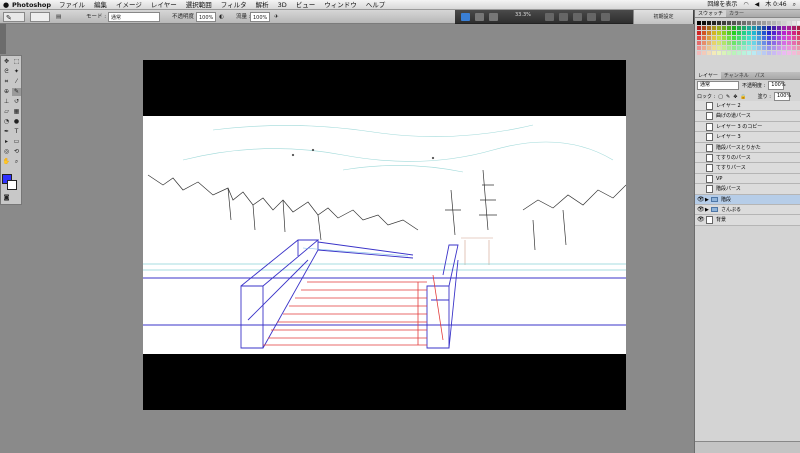 This screenshot has width=800, height=453. I want to click on menu-layer: レイヤー, so click(164, 4).